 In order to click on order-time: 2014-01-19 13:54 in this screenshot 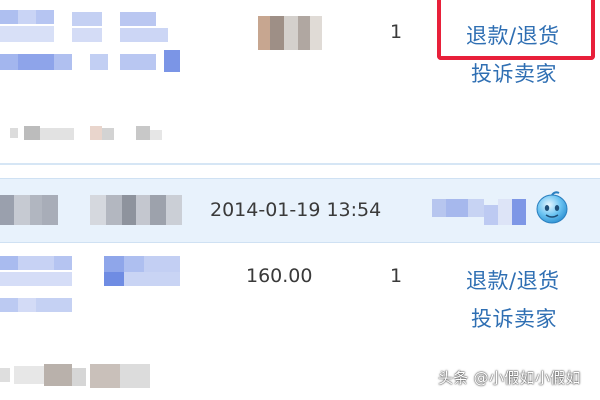, I will do `click(296, 210)`.